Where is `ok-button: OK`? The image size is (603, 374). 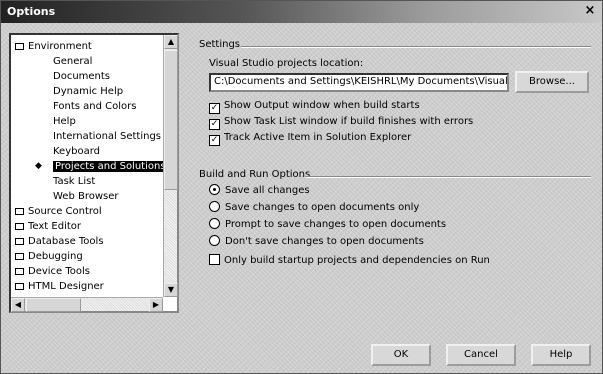 ok-button: OK is located at coordinates (401, 355).